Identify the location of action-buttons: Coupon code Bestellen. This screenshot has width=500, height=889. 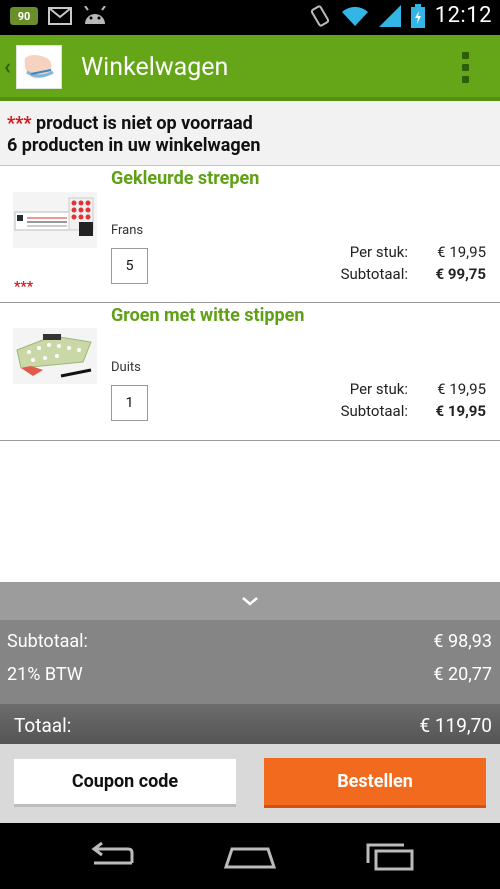
(250, 783).